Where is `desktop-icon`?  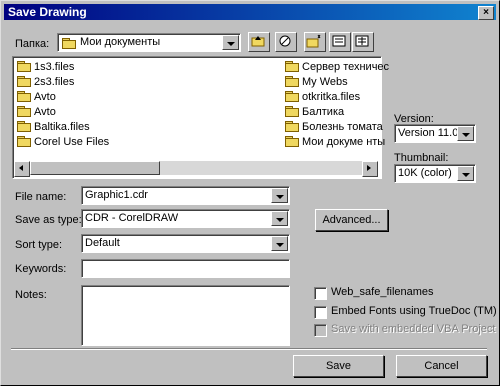 desktop-icon is located at coordinates (285, 41).